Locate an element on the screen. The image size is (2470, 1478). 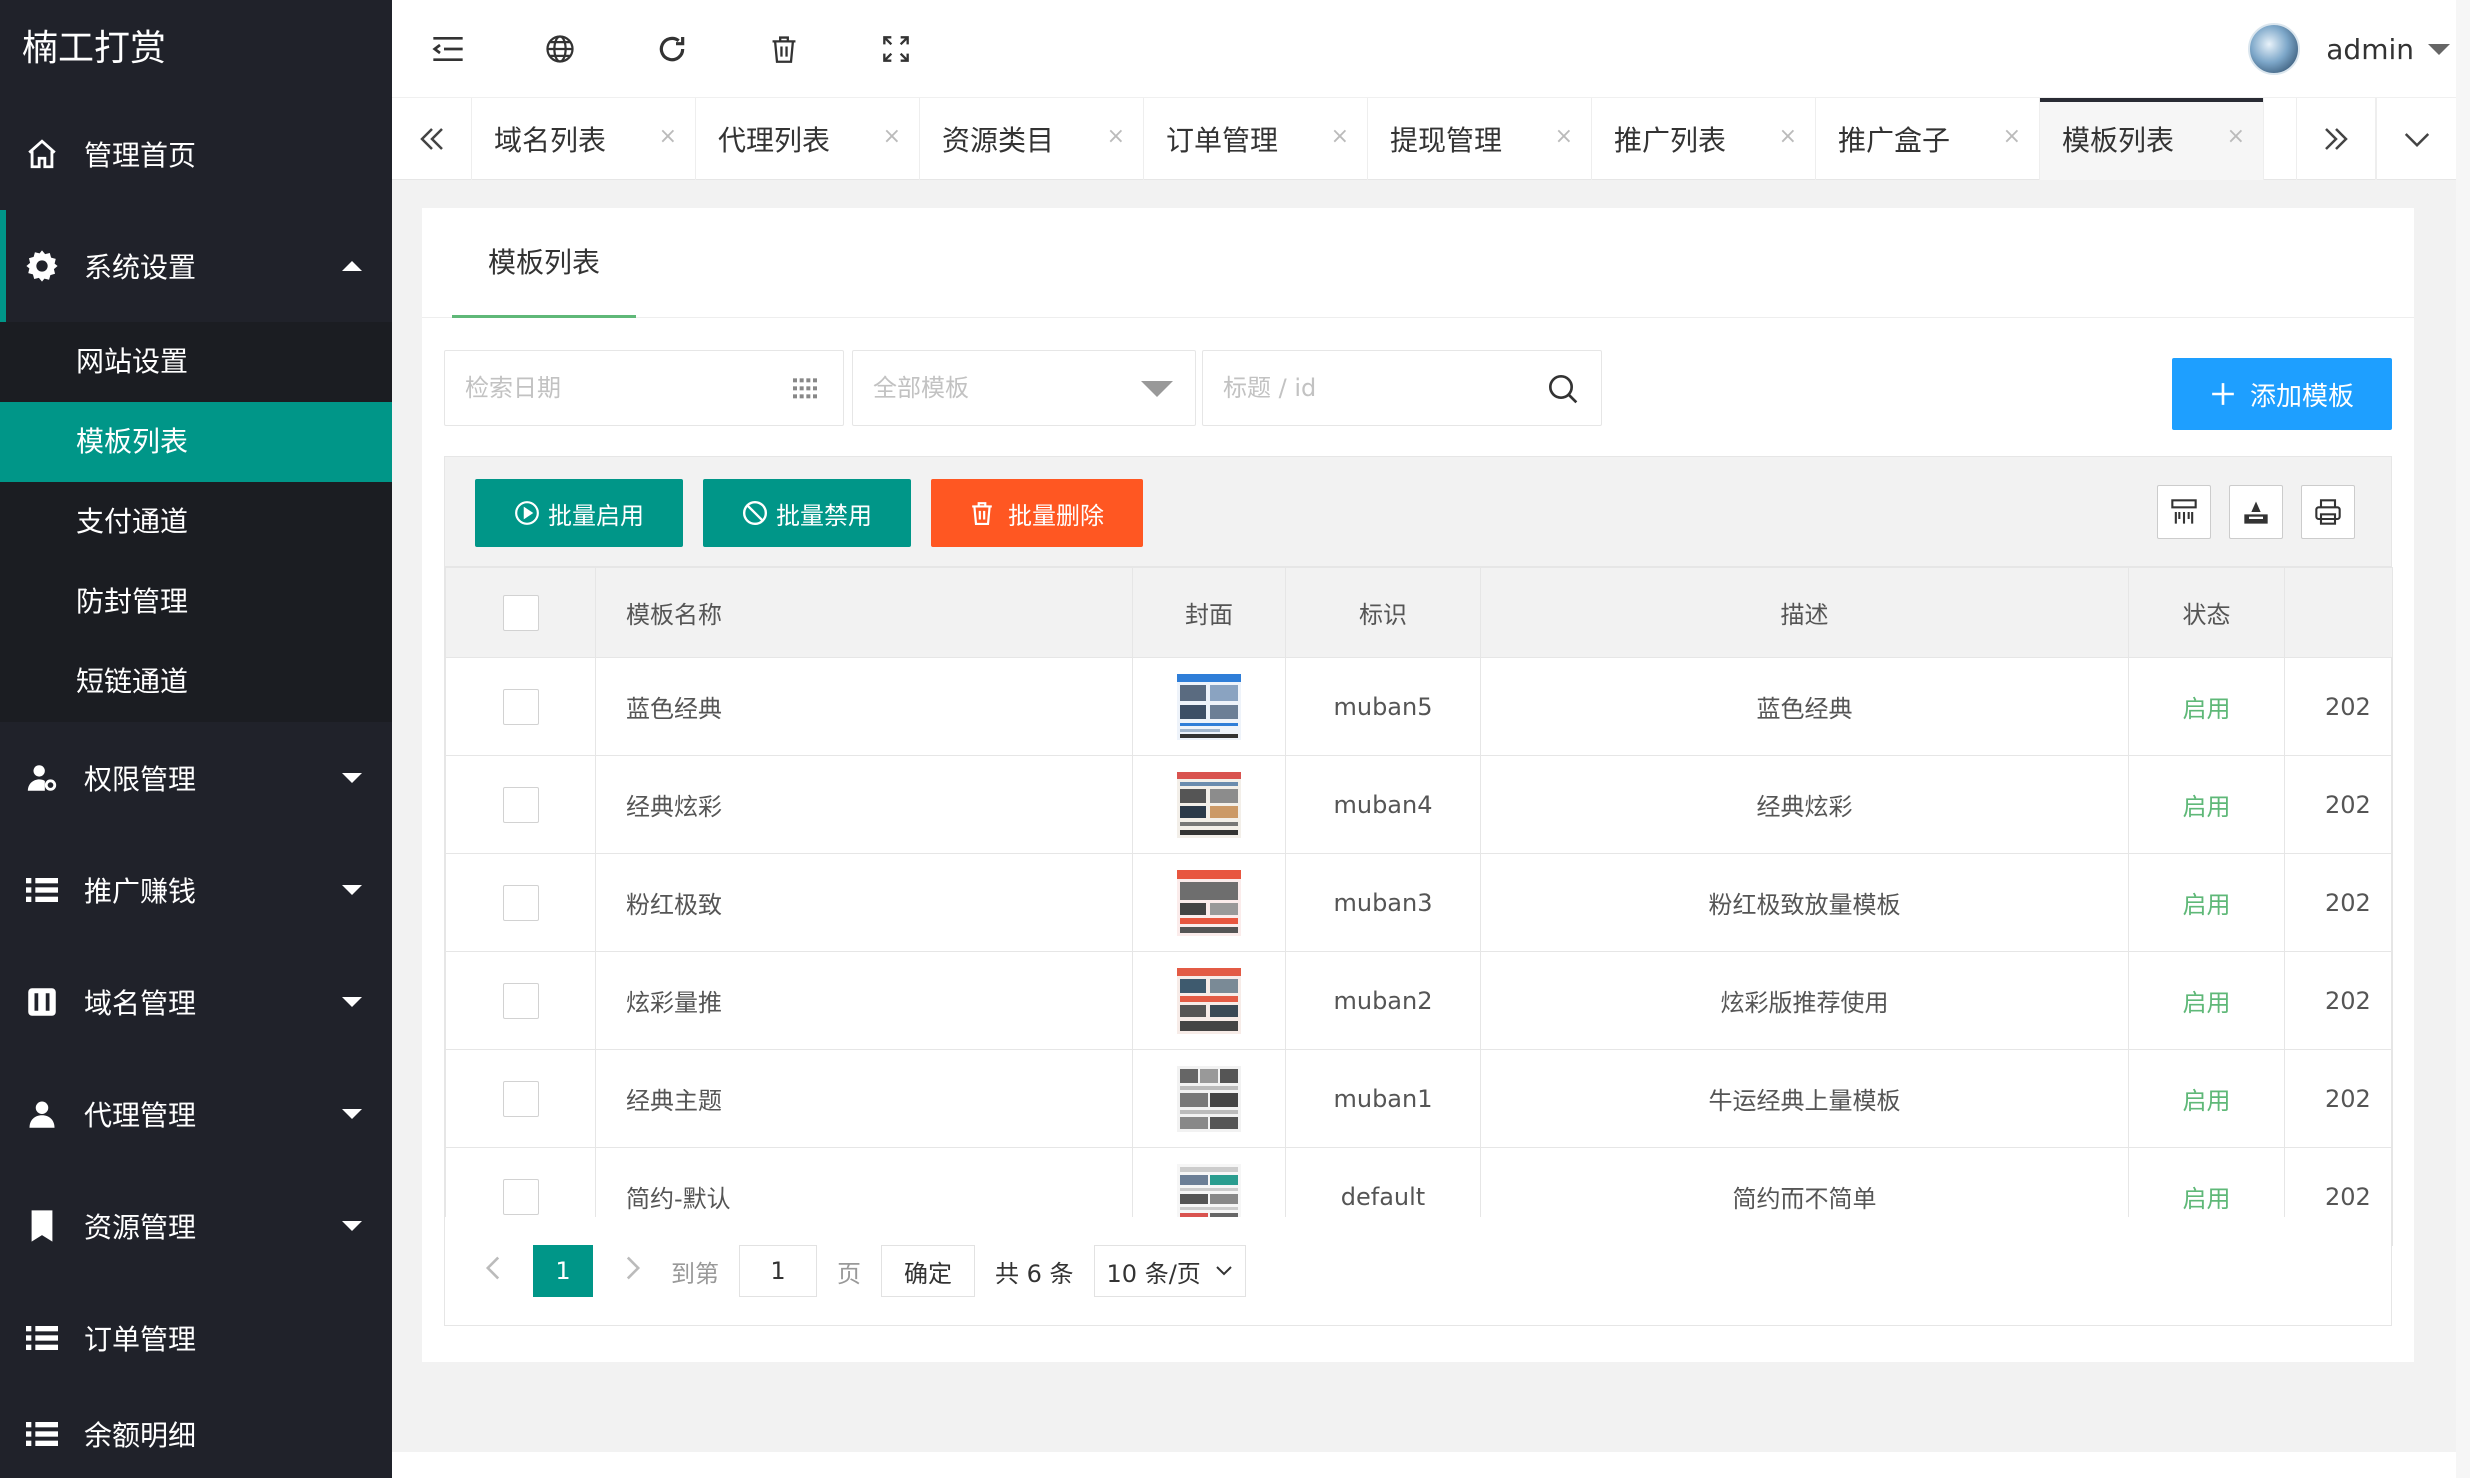
sidebar-item-system-settings: 系统设置 is located at coordinates (196, 266).